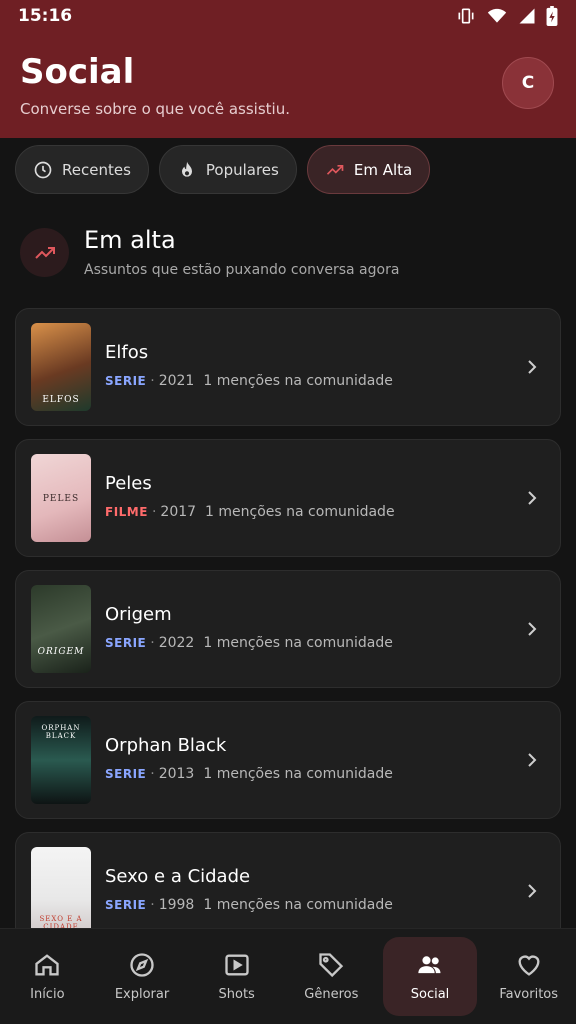 The width and height of the screenshot is (576, 1024). What do you see at coordinates (142, 965) in the screenshot?
I see `compass-icon` at bounding box center [142, 965].